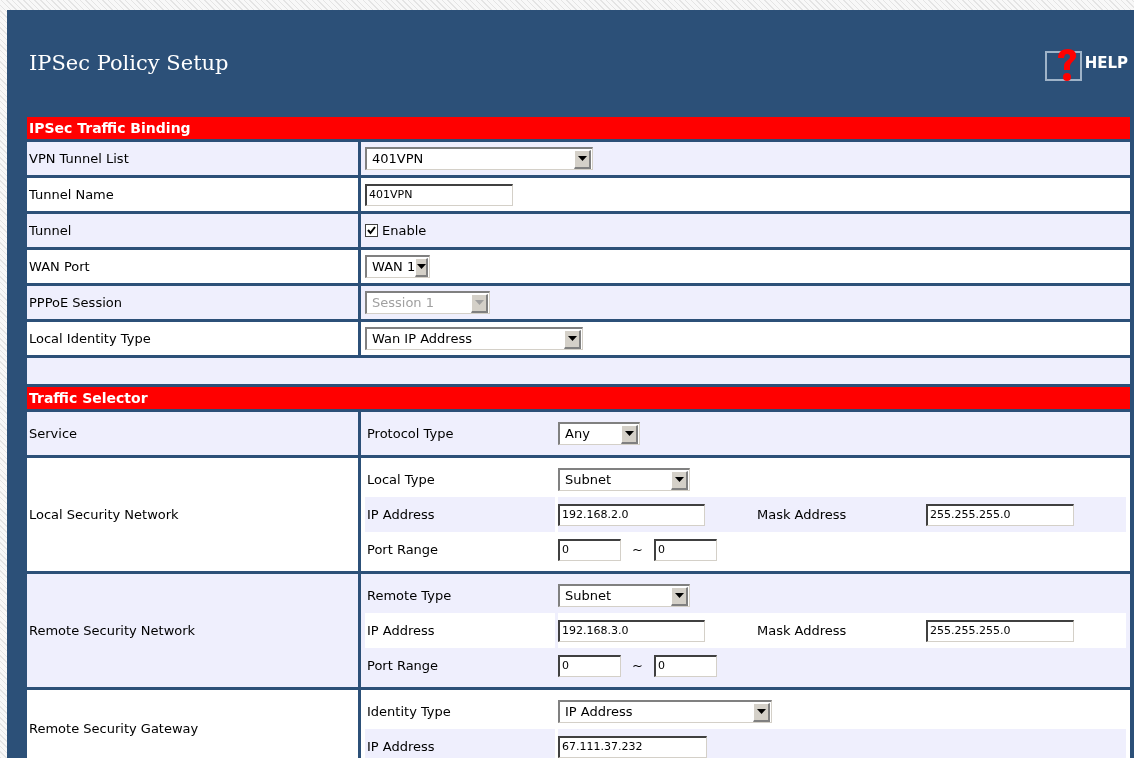 The width and height of the screenshot is (1134, 758). Describe the element at coordinates (371, 230) in the screenshot. I see `checkmark-icon` at that location.